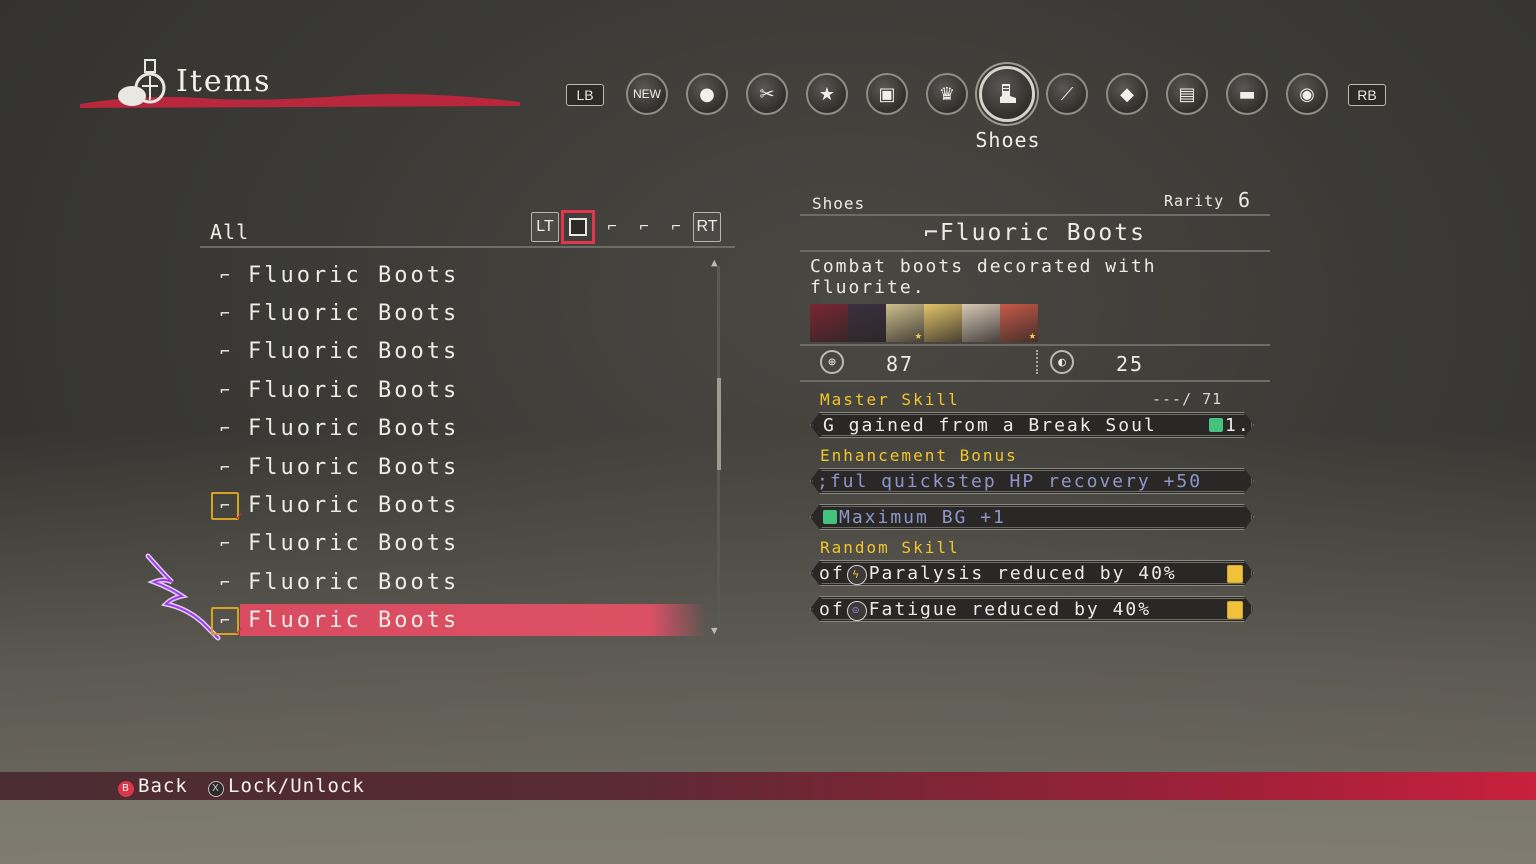  Describe the element at coordinates (768, 786) in the screenshot. I see `footer-bar: B Back X Lock/Unlock` at that location.